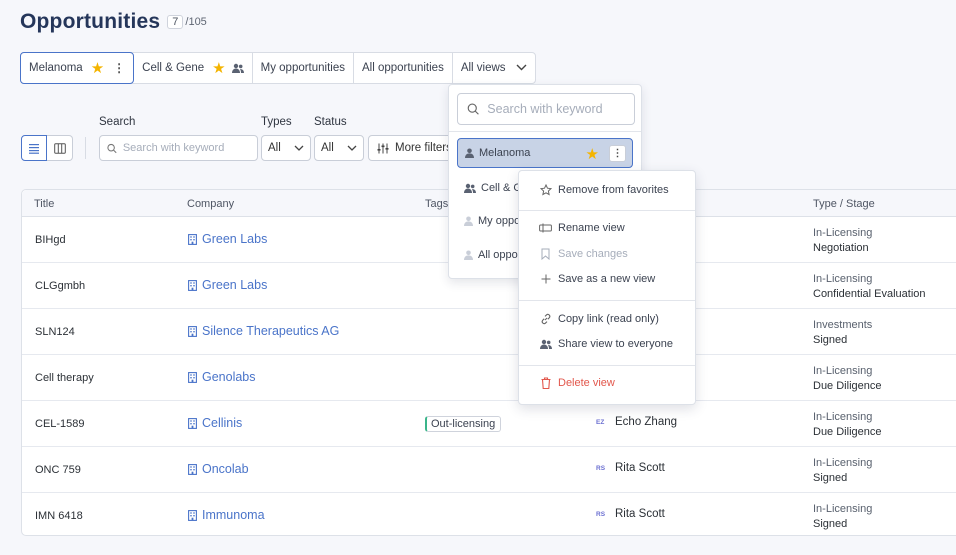 The width and height of the screenshot is (956, 555). I want to click on types-label: Types, so click(276, 122).